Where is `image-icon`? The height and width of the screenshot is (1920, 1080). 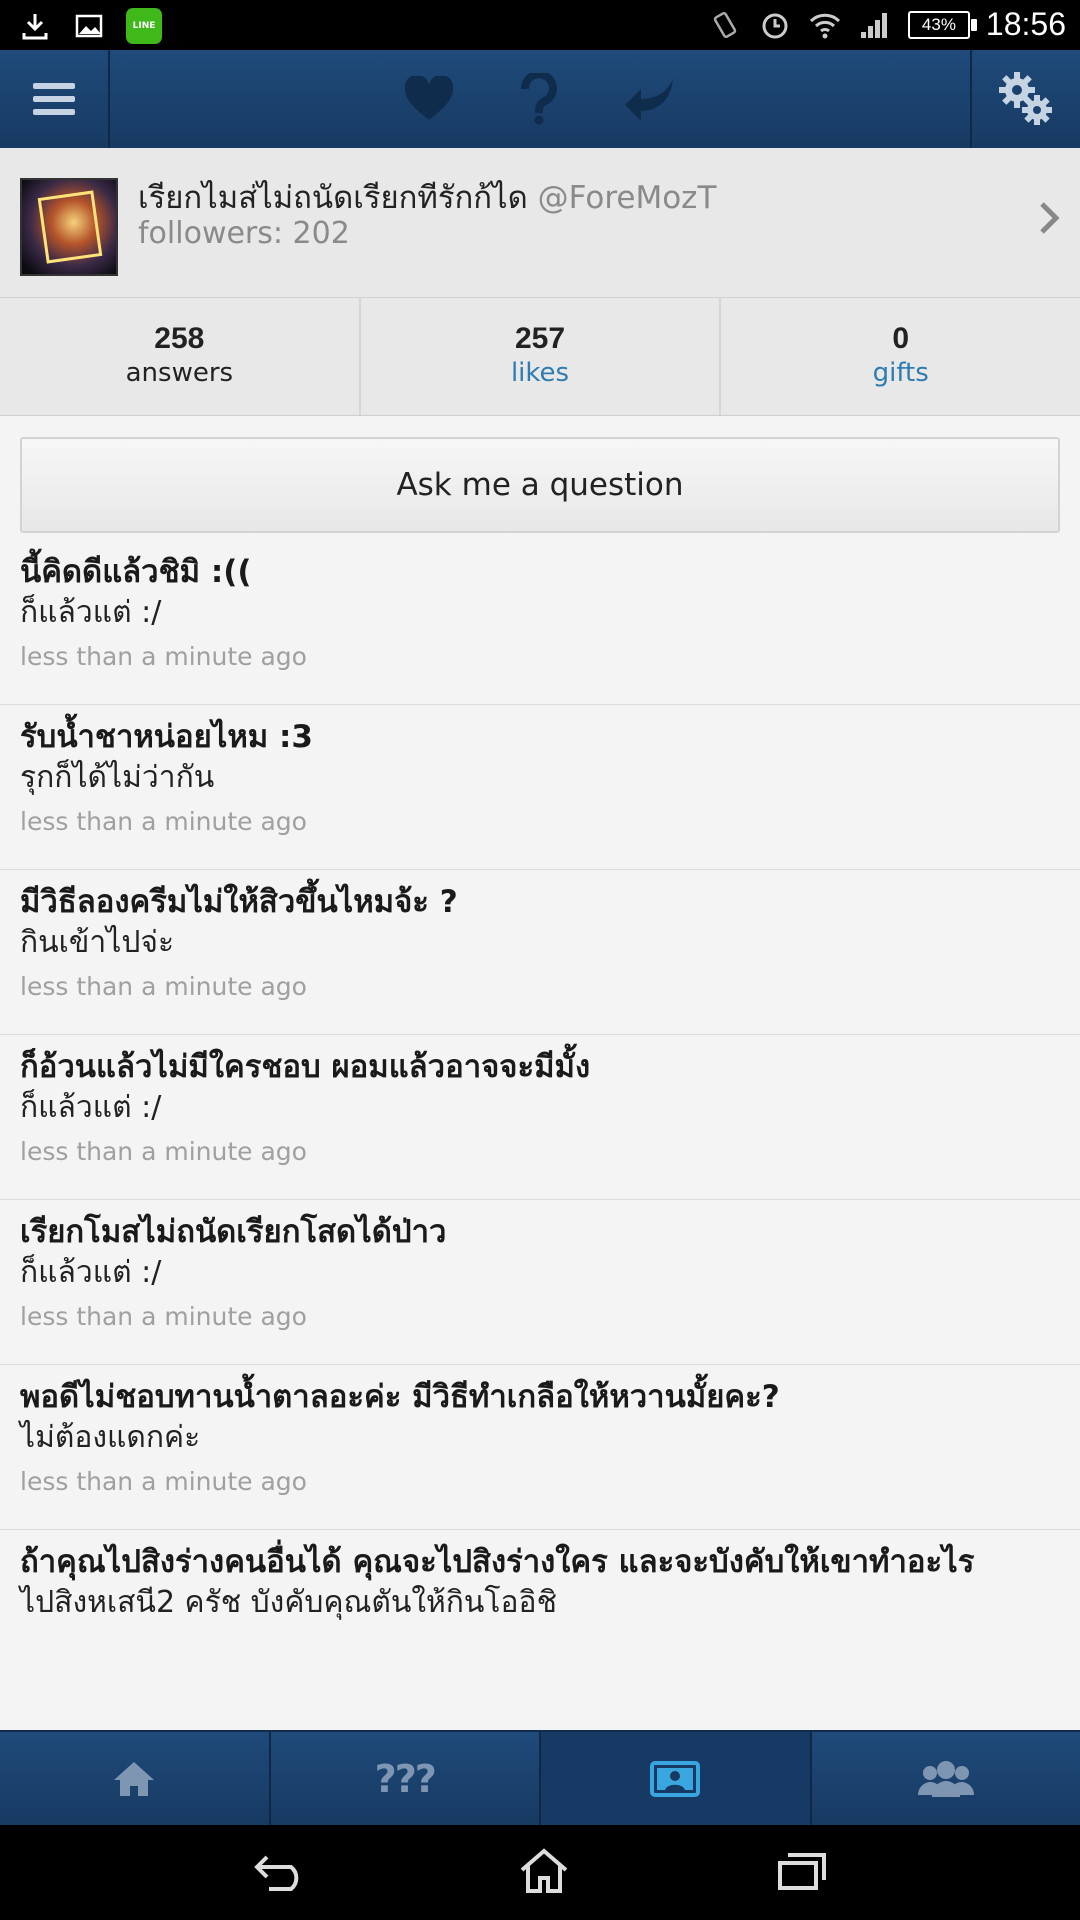 image-icon is located at coordinates (89, 26).